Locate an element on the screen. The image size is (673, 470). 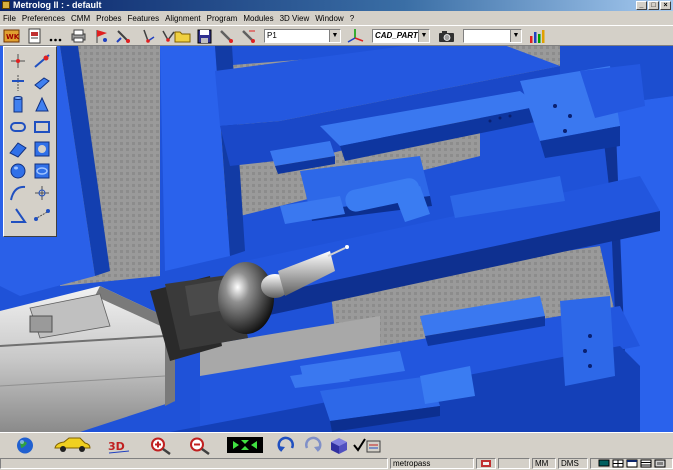
slot-feature-button is located at coordinates (18, 127).